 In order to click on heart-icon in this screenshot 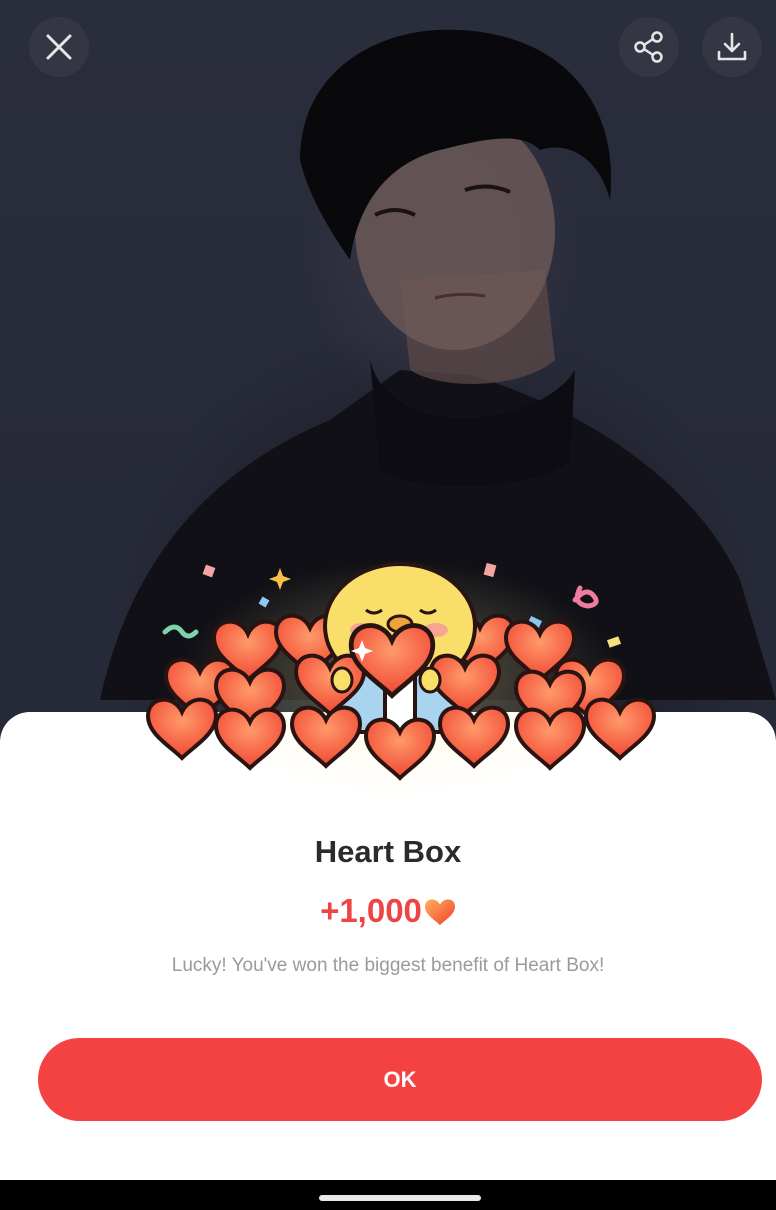, I will do `click(439, 912)`.